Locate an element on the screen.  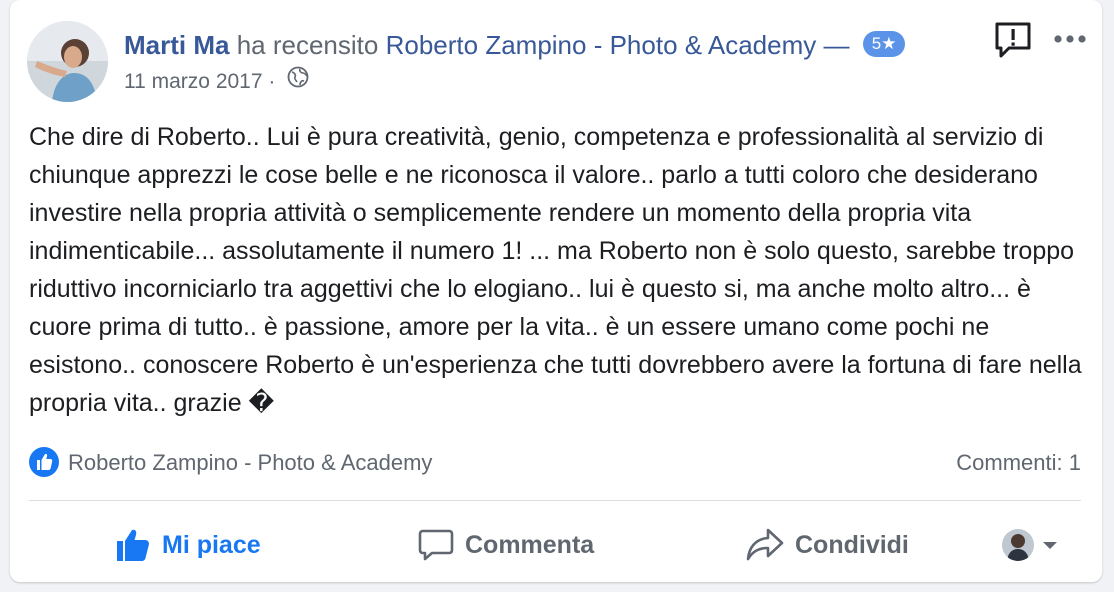
viewer-avatar is located at coordinates (1018, 545).